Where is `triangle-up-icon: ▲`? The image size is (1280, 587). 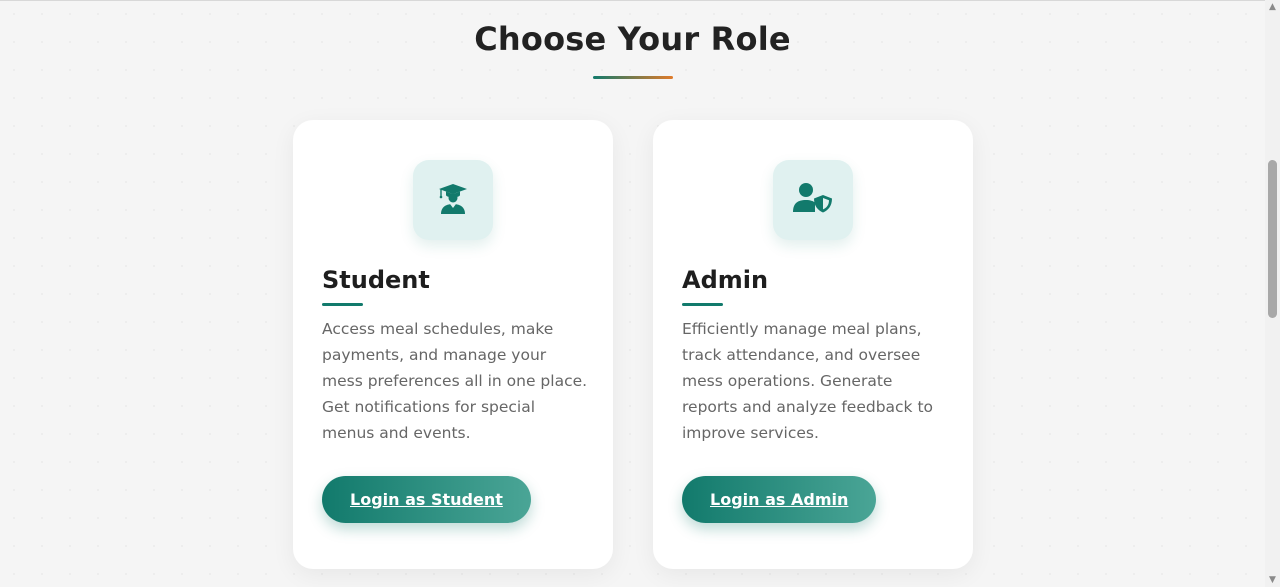
triangle-up-icon: ▲ is located at coordinates (1272, 7).